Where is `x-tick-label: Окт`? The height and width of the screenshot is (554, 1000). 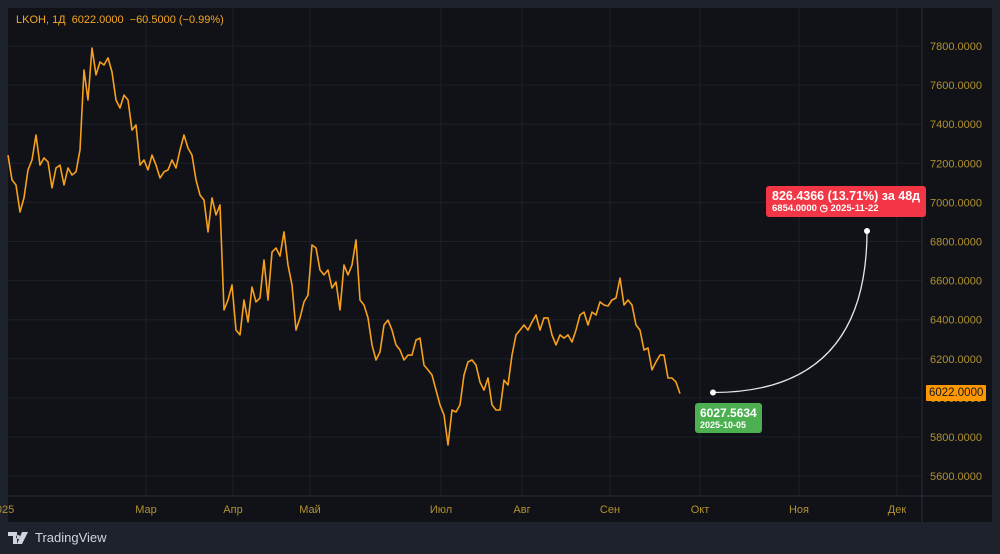
x-tick-label: Окт is located at coordinates (700, 510).